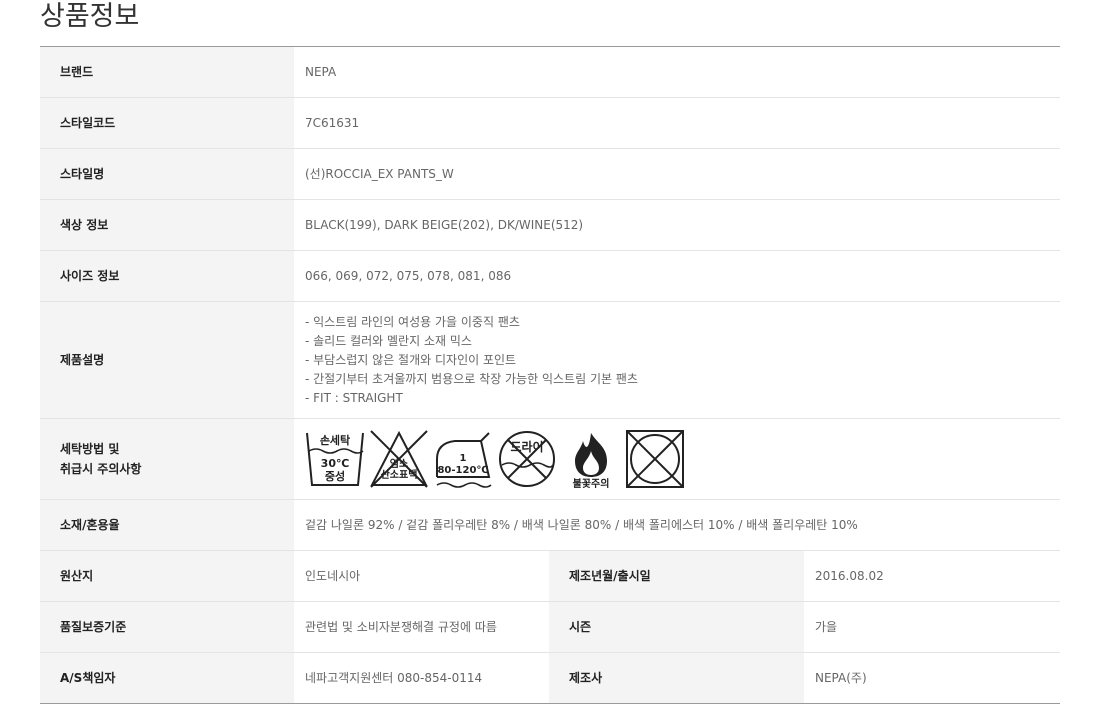 This screenshot has width=1100, height=704. Describe the element at coordinates (550, 123) in the screenshot. I see `table-row-style-code: 스타일코드 7C61631` at that location.